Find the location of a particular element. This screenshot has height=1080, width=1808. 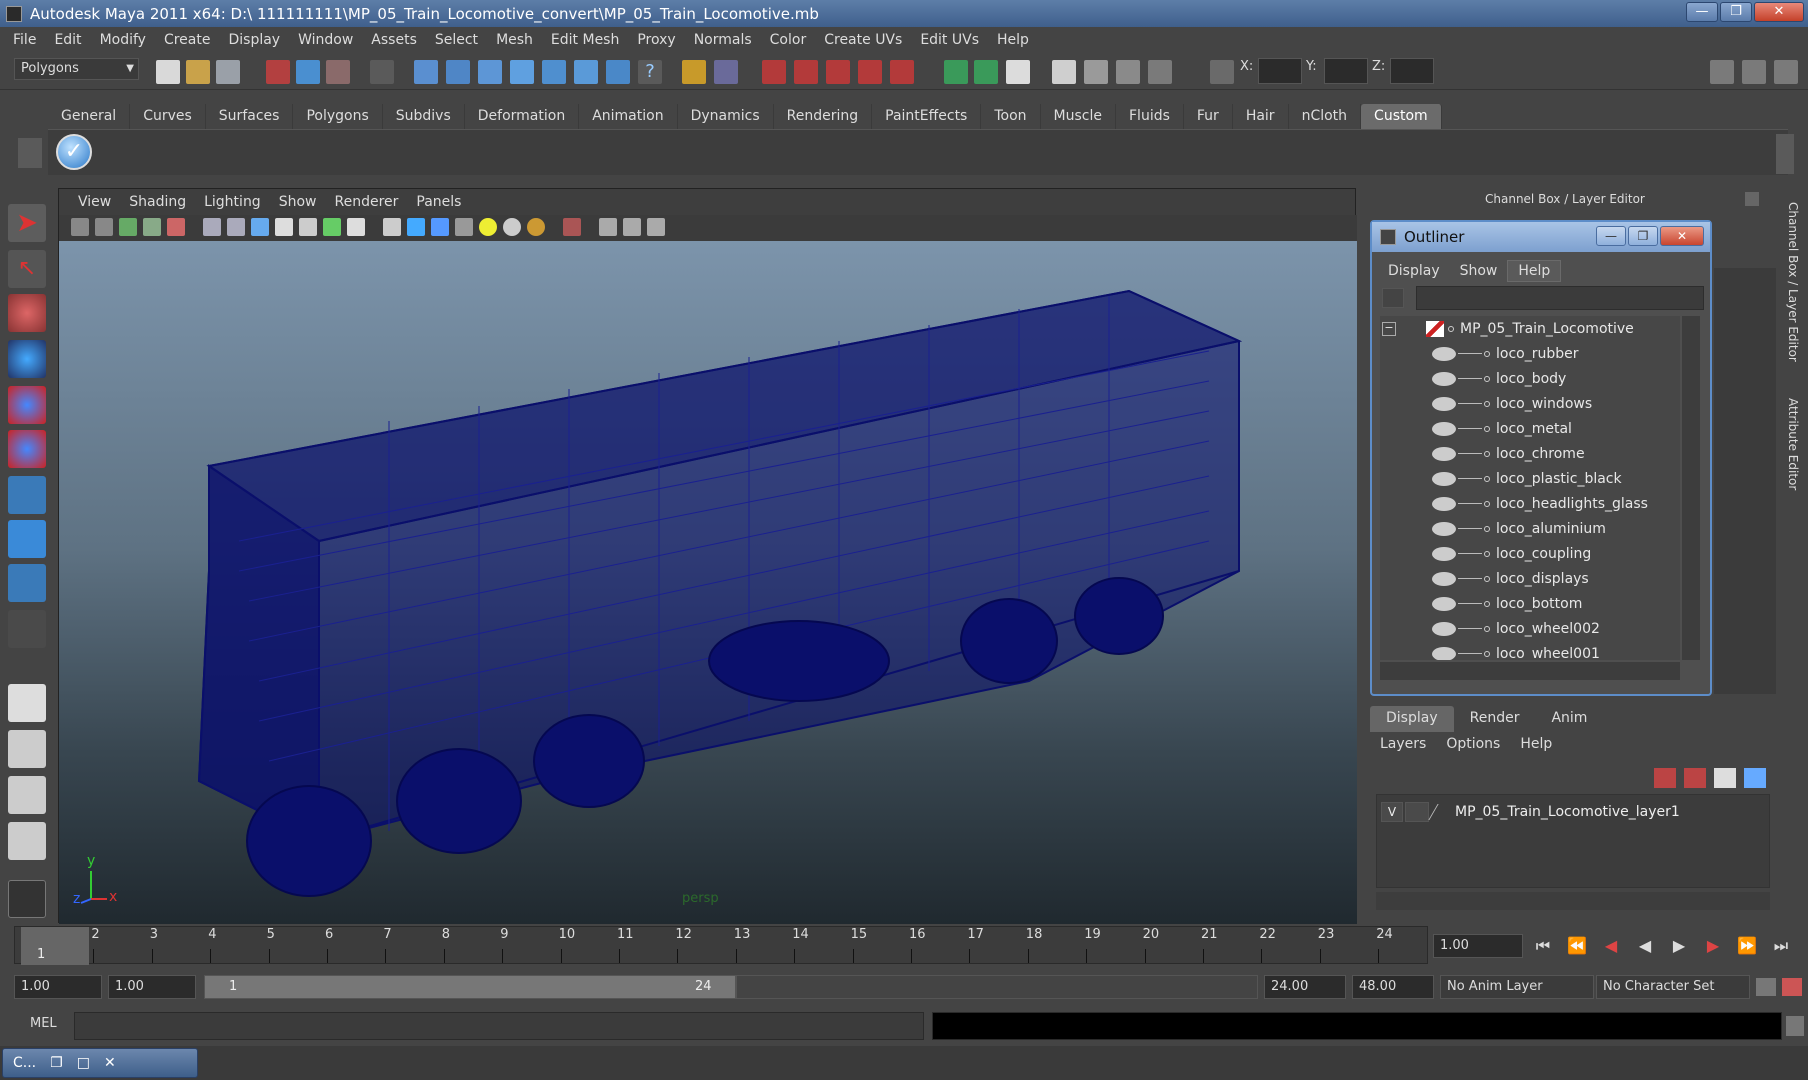

shelf-scroll-icon is located at coordinates (1785, 154).